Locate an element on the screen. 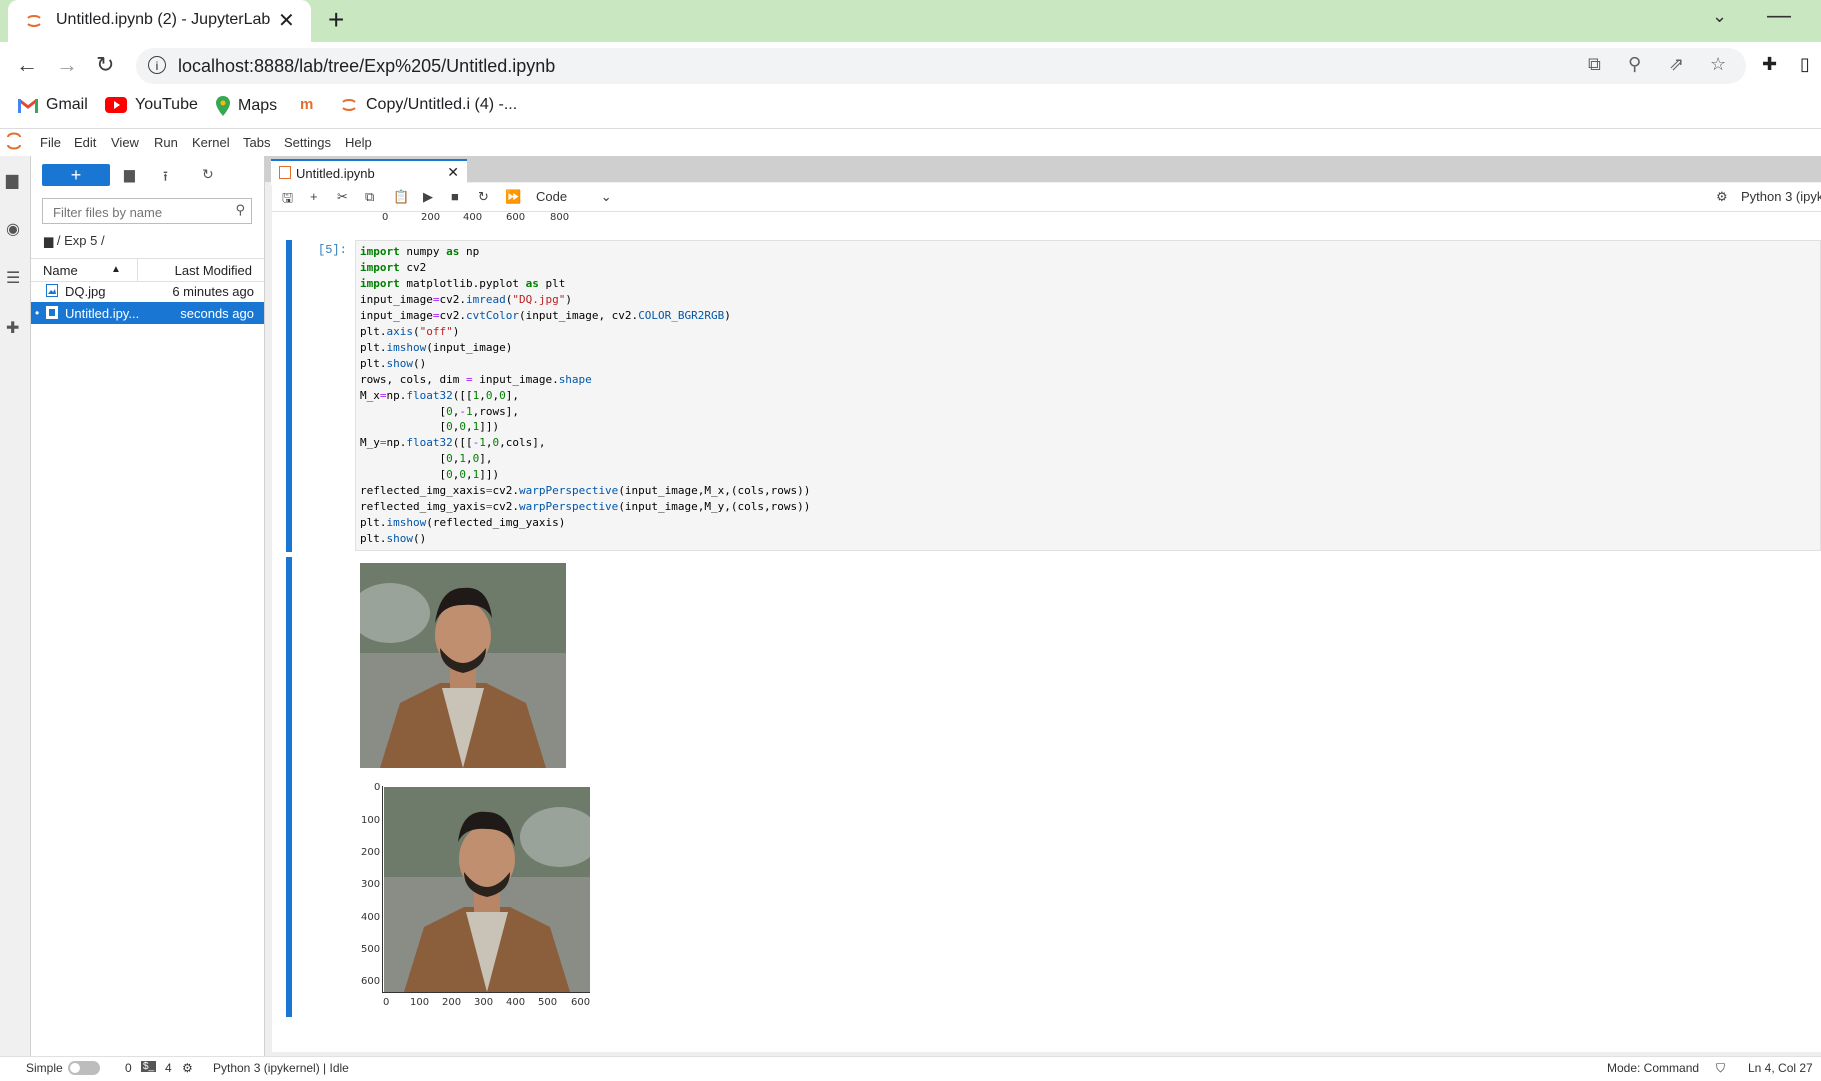 This screenshot has height=1081, width=1821. browser-tab: Untitled.ipynb (2) - JupyterLab ✕ is located at coordinates (159, 21).